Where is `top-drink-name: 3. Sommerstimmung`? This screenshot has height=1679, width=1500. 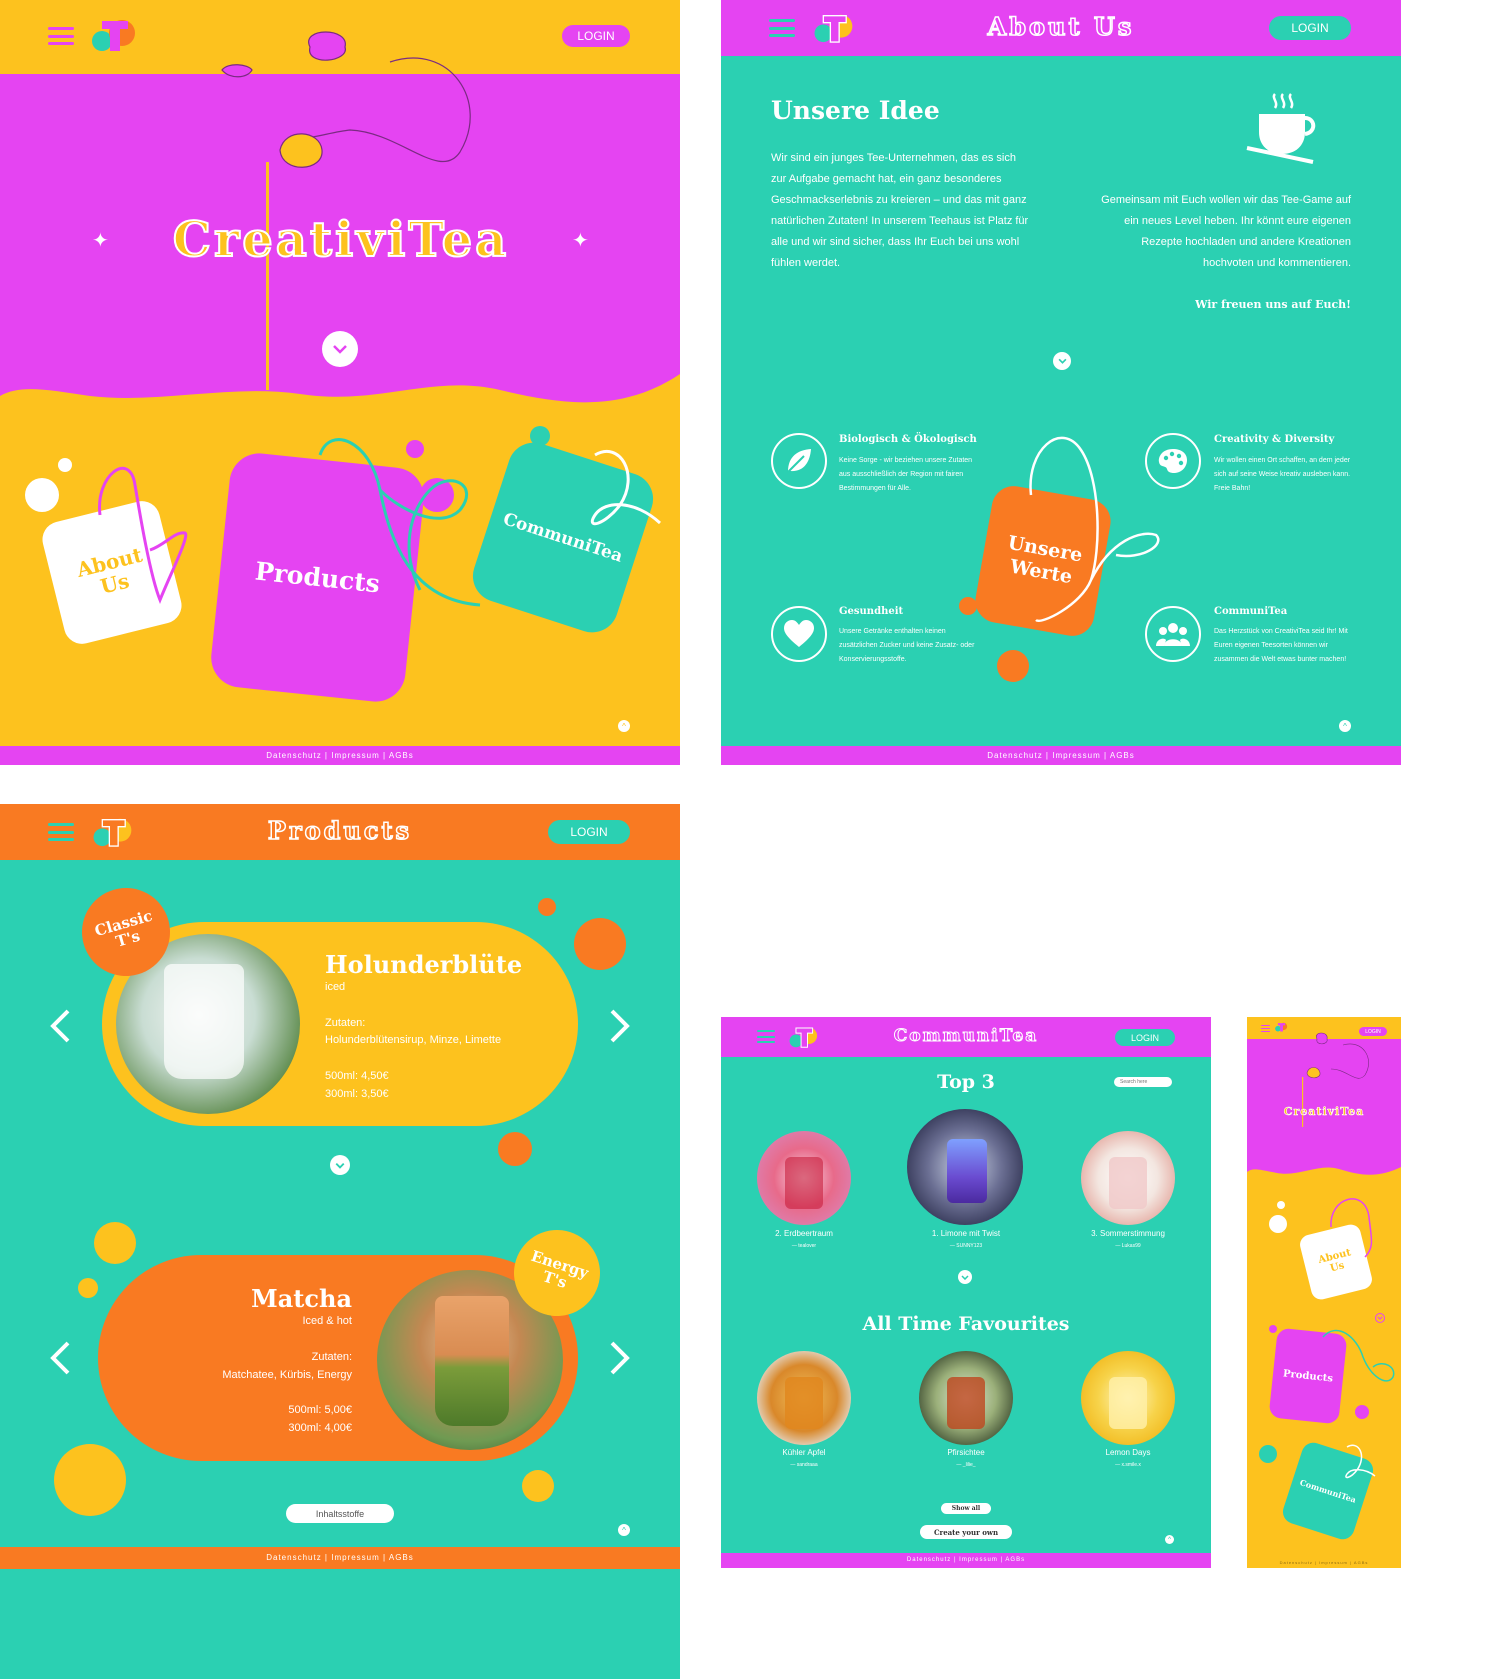 top-drink-name: 3. Sommerstimmung is located at coordinates (1128, 1233).